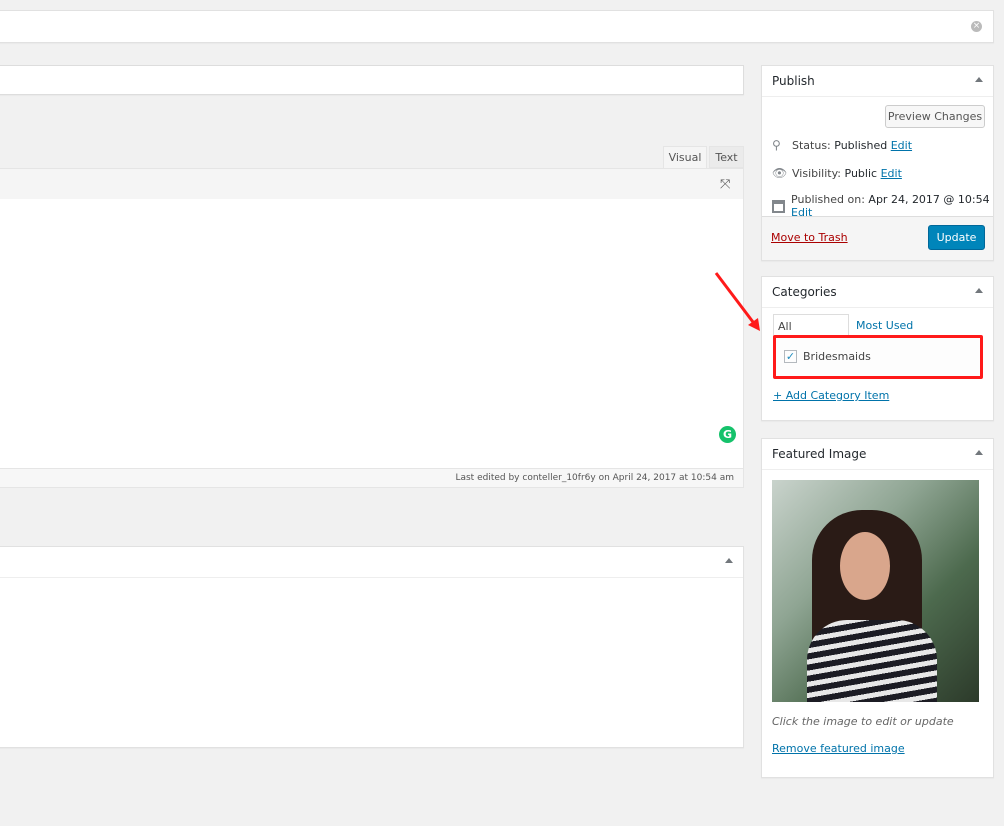  I want to click on tab-text: Text, so click(726, 157).